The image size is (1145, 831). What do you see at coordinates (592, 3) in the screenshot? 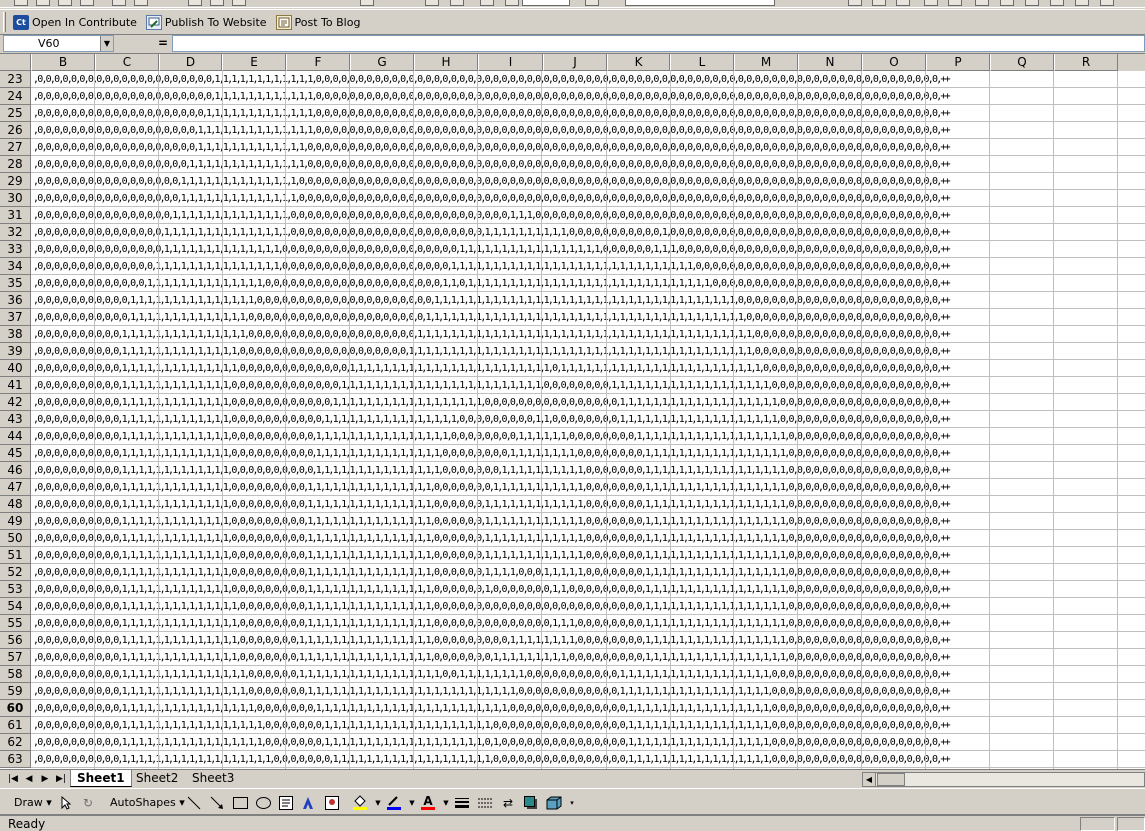
I see `help-icon` at bounding box center [592, 3].